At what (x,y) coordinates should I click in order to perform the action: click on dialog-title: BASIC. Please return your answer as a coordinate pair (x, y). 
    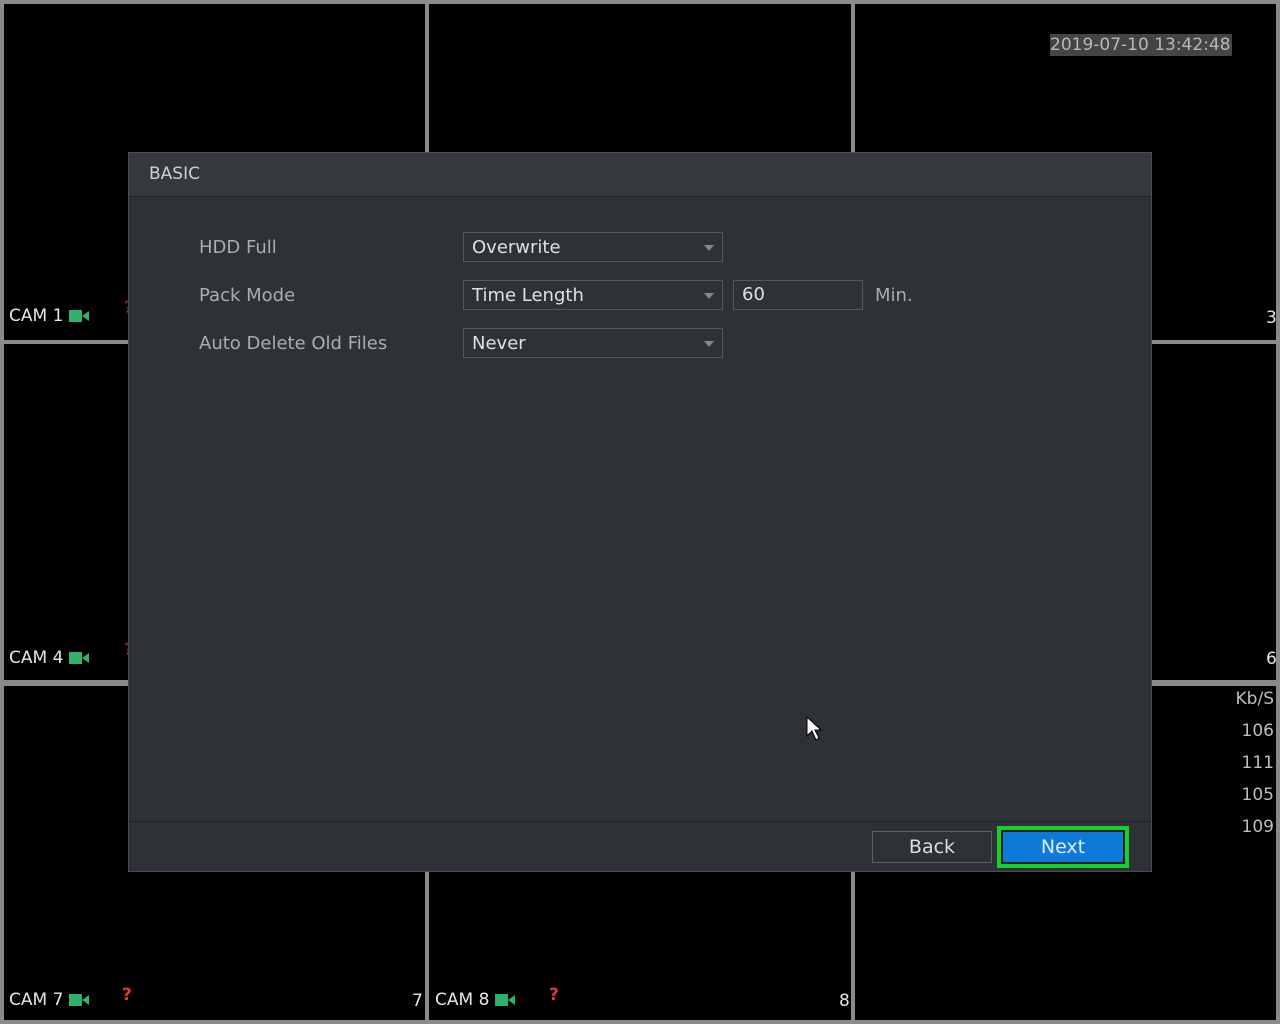
    Looking at the image, I should click on (640, 175).